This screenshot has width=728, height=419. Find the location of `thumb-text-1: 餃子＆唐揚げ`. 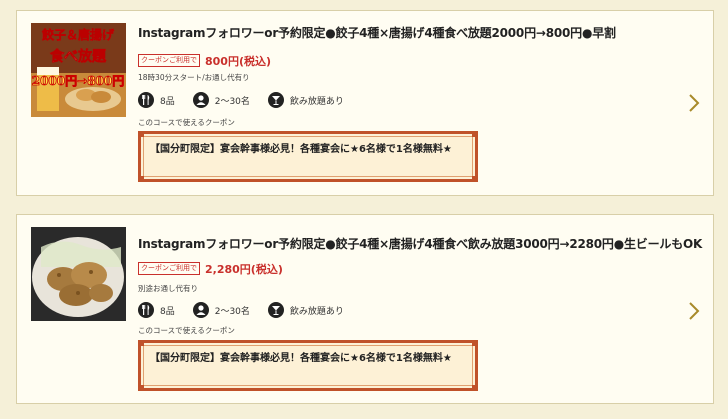

thumb-text-1: 餃子＆唐揚げ is located at coordinates (78, 34).